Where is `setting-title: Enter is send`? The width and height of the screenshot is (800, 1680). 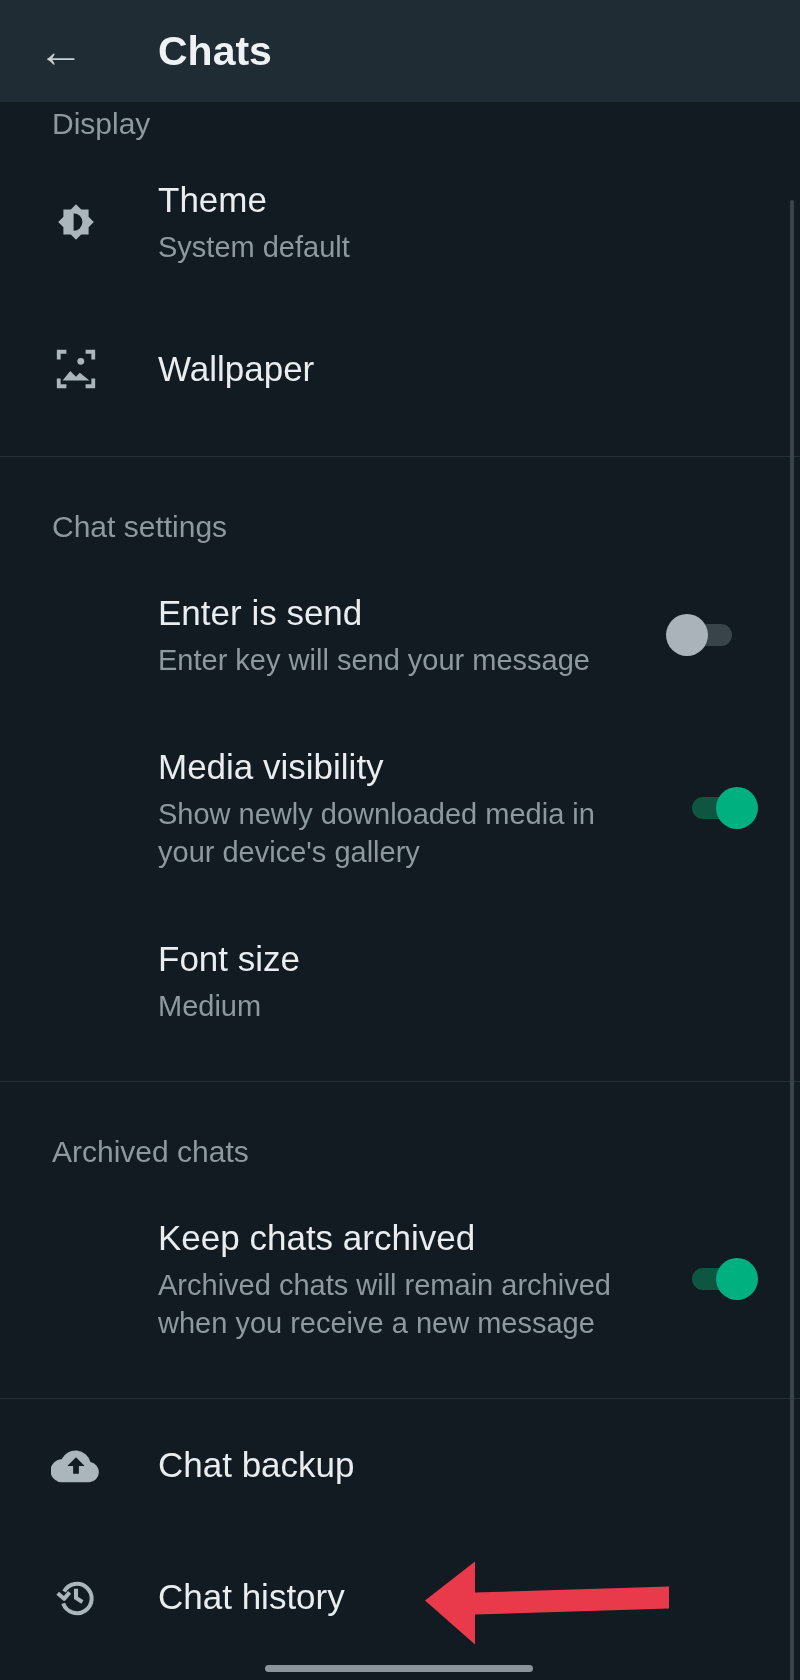 setting-title: Enter is send is located at coordinates (260, 613).